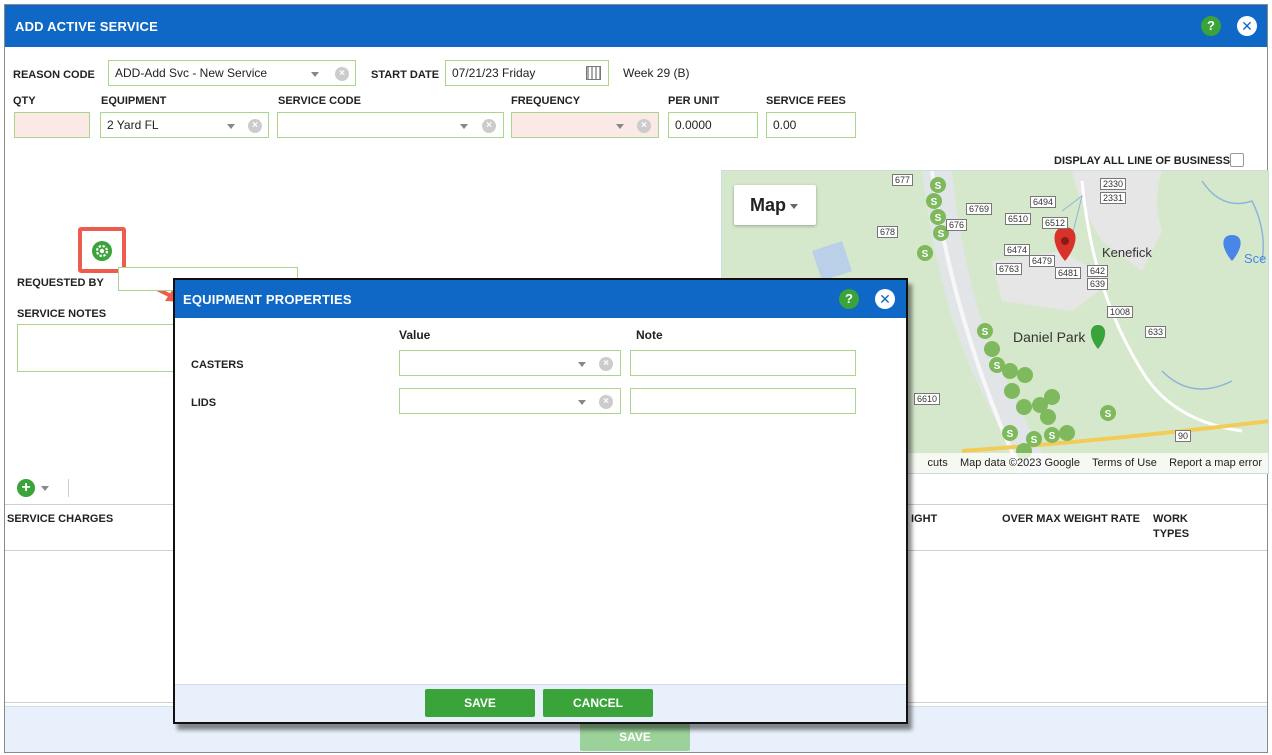 This screenshot has width=1272, height=755. What do you see at coordinates (102, 348) in the screenshot?
I see `service-notes-textarea` at bounding box center [102, 348].